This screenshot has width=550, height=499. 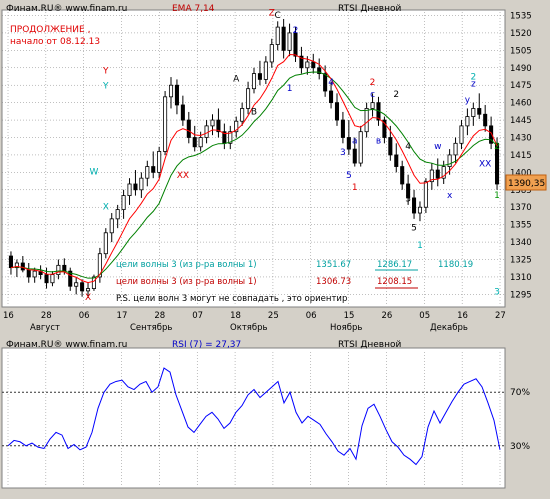 I want to click on month-label: Ноябрь, so click(x=346, y=328).